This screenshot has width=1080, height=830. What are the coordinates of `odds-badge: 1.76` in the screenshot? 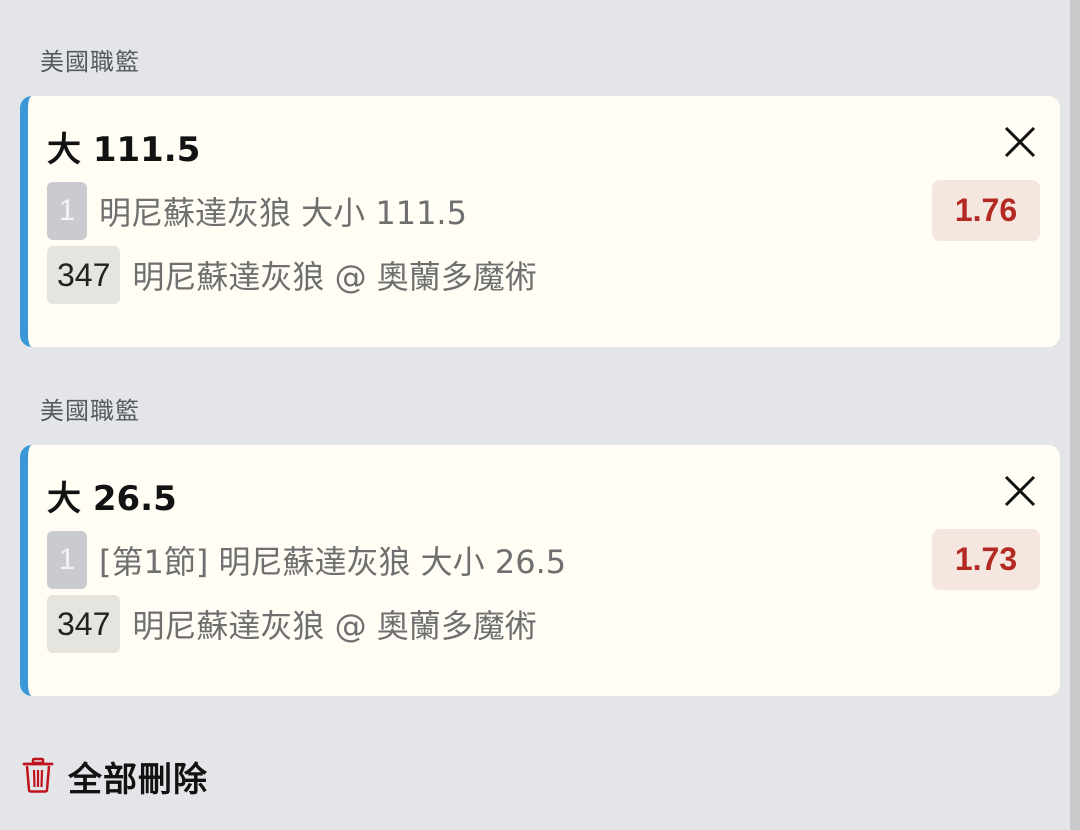 It's located at (986, 210).